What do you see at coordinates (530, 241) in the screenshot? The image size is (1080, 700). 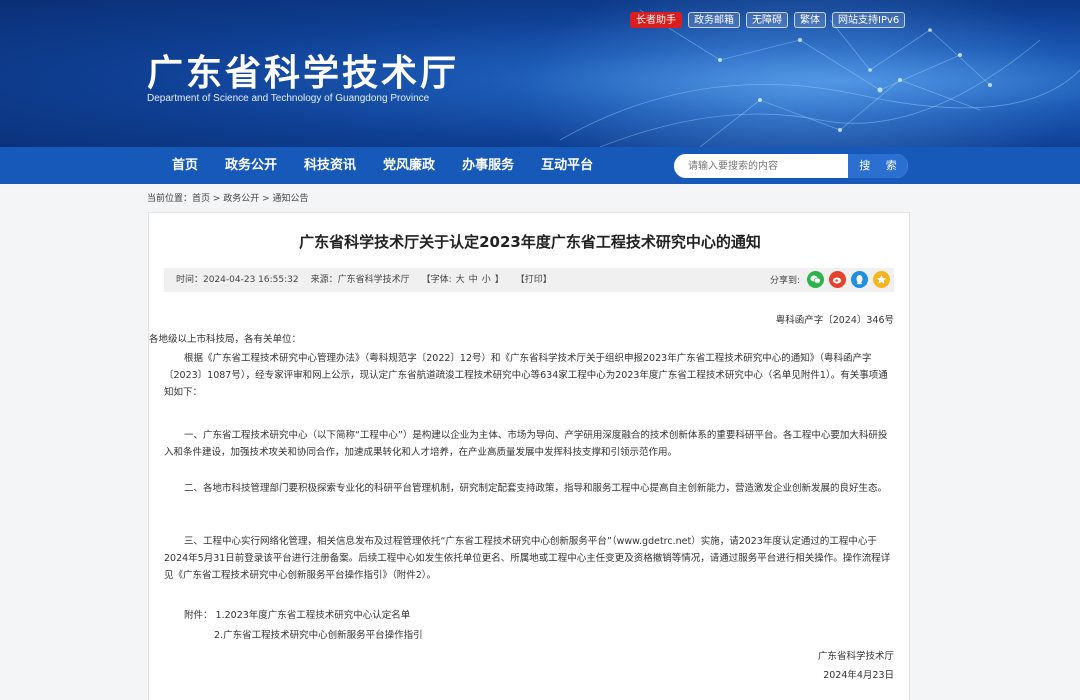 I see `article-title: 广东省科学技术厅关于认定2023年度广东省工程技术研究中心的通知` at bounding box center [530, 241].